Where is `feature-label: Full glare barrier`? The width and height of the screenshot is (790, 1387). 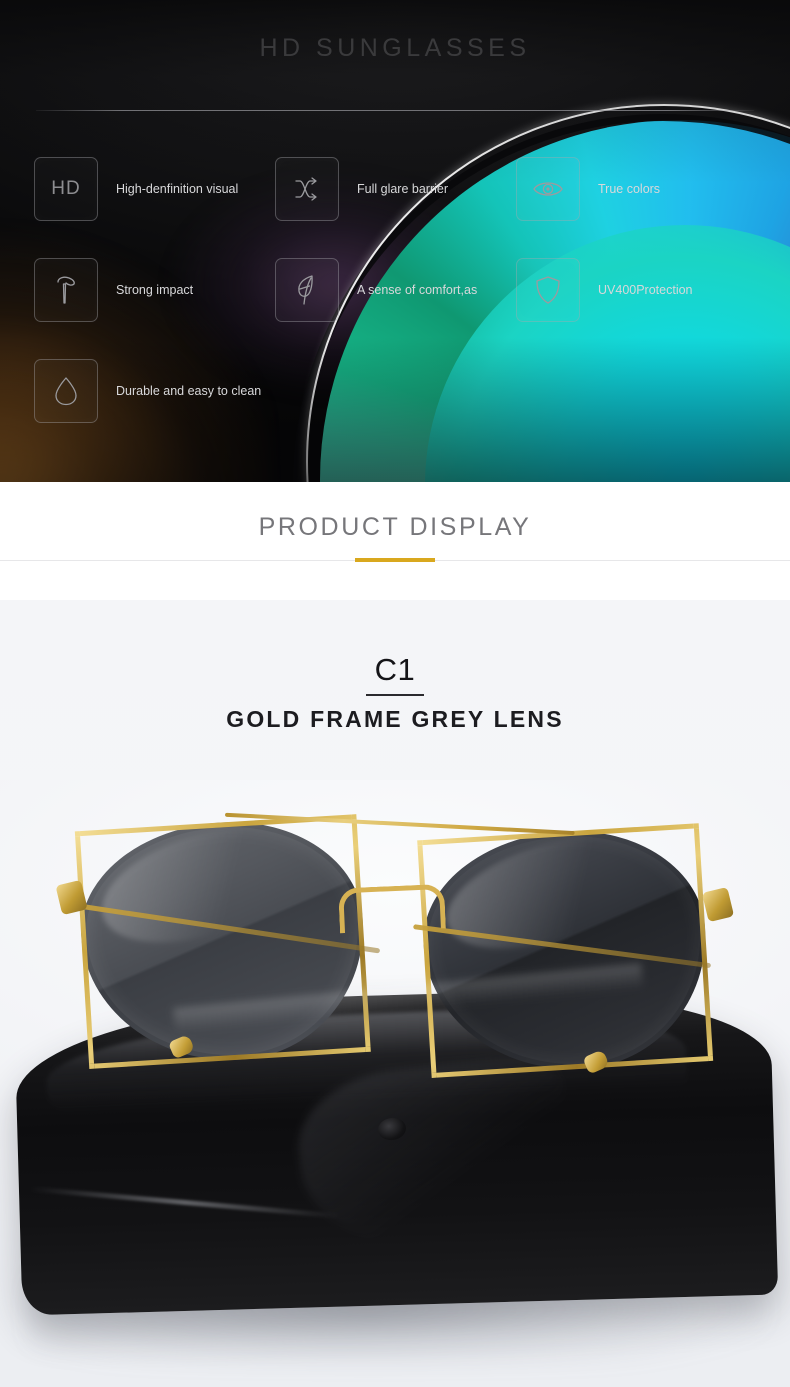 feature-label: Full glare barrier is located at coordinates (403, 188).